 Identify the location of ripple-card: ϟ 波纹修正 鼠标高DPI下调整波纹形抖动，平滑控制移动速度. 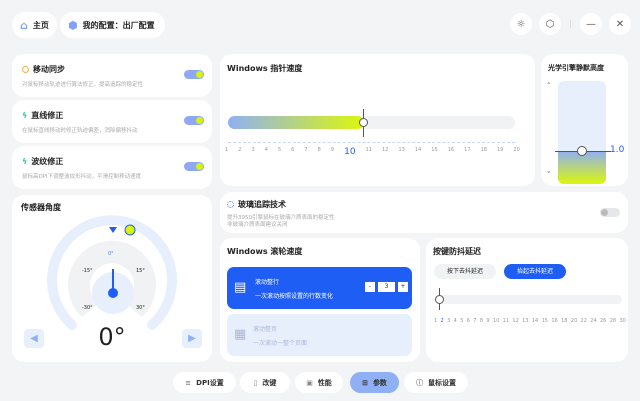
(112, 167).